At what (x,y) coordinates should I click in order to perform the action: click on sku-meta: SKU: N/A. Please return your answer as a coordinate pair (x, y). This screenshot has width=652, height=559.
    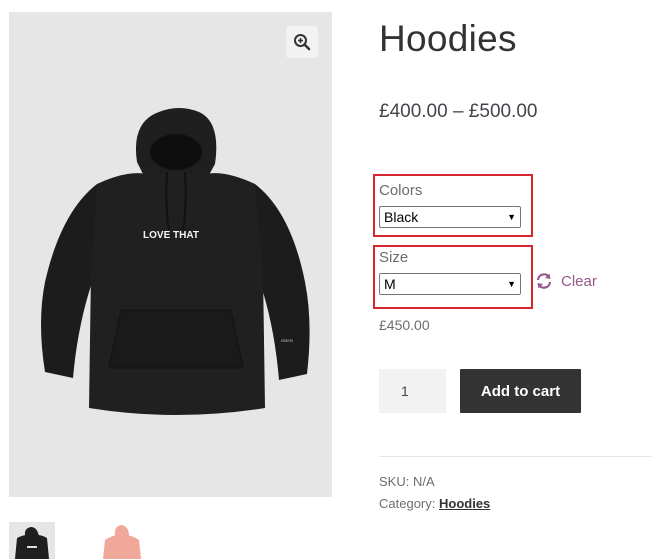
    Looking at the image, I should click on (407, 481).